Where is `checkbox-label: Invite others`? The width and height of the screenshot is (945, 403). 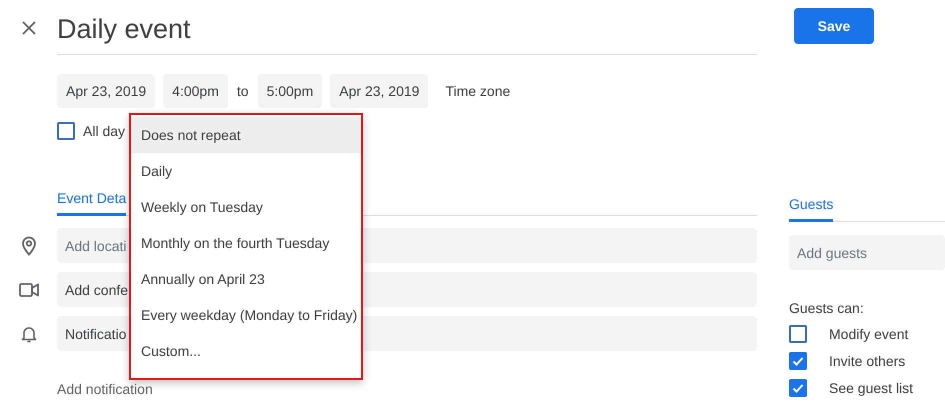 checkbox-label: Invite others is located at coordinates (867, 361).